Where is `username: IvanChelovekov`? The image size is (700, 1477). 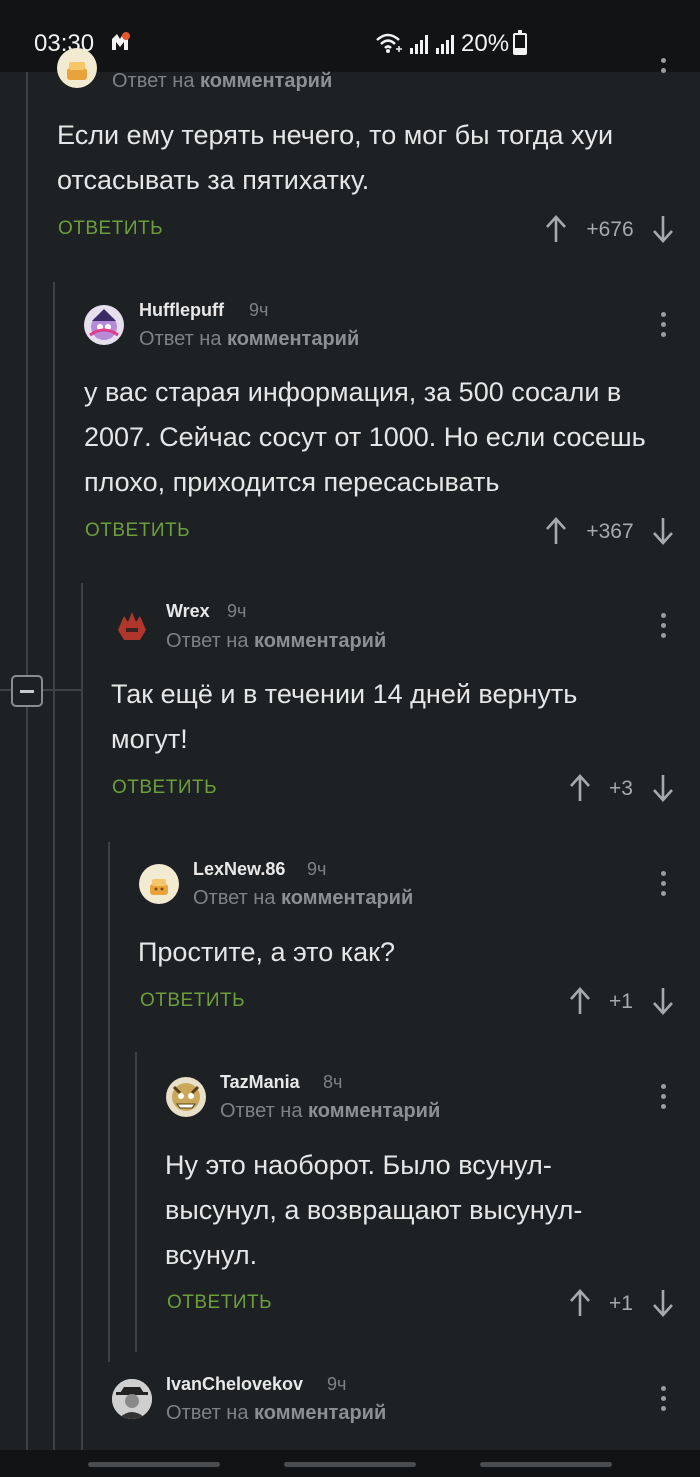
username: IvanChelovekov is located at coordinates (234, 1384).